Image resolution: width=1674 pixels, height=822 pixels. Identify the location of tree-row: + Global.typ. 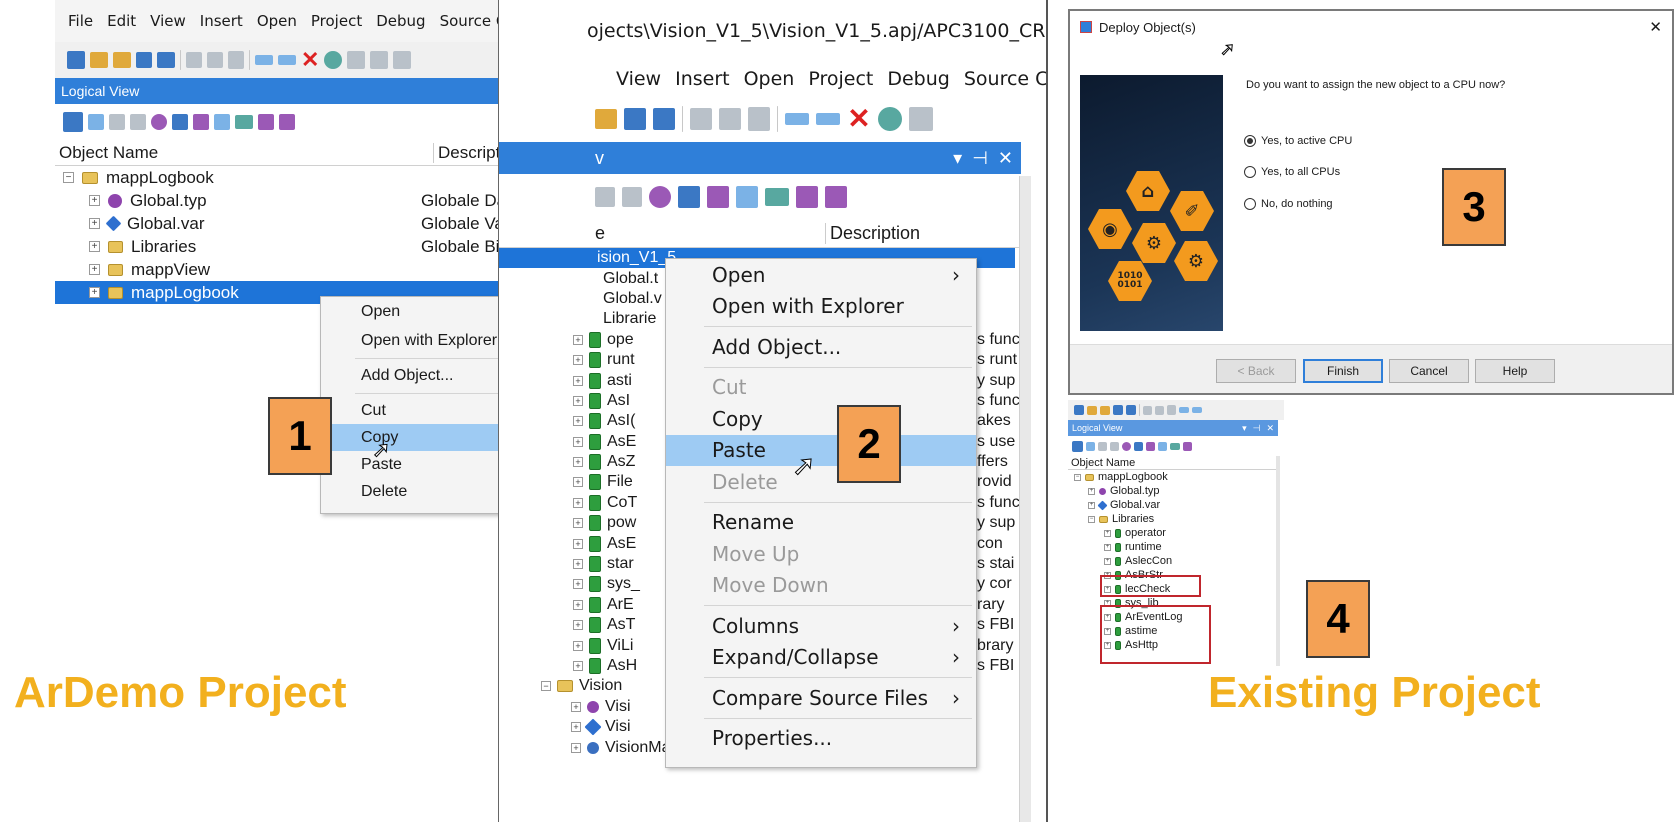
(1173, 491).